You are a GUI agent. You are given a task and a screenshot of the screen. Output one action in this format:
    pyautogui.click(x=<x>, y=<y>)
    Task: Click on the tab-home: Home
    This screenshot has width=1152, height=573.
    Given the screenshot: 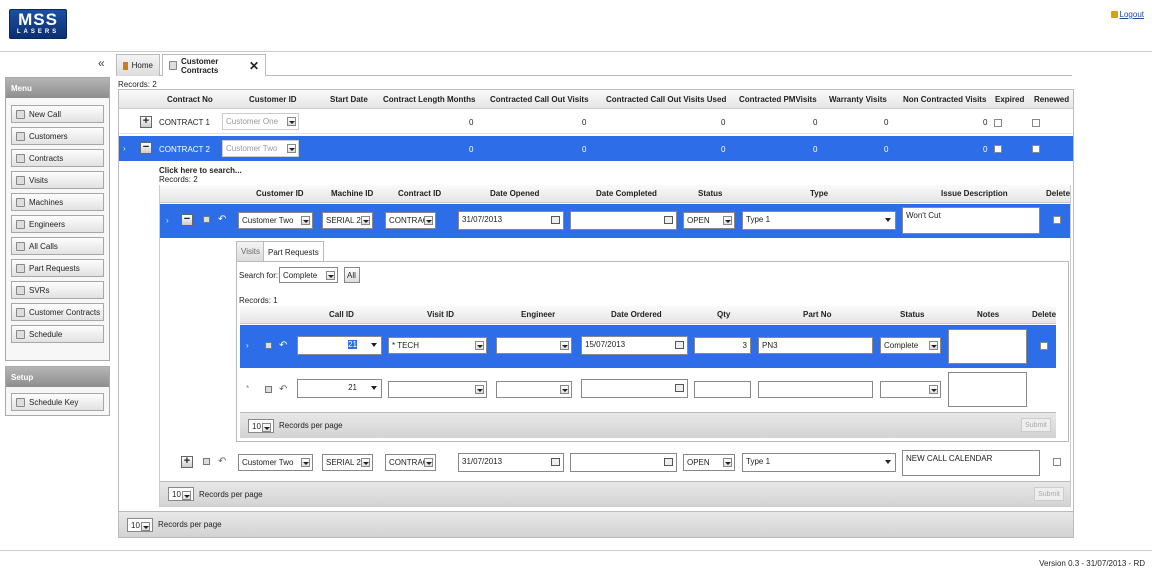 What is the action you would take?
    pyautogui.click(x=138, y=65)
    